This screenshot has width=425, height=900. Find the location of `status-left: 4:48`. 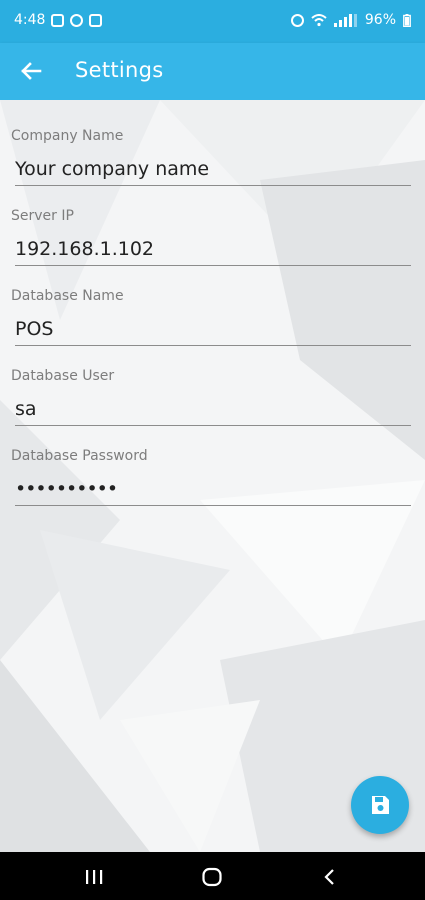

status-left: 4:48 is located at coordinates (58, 20).